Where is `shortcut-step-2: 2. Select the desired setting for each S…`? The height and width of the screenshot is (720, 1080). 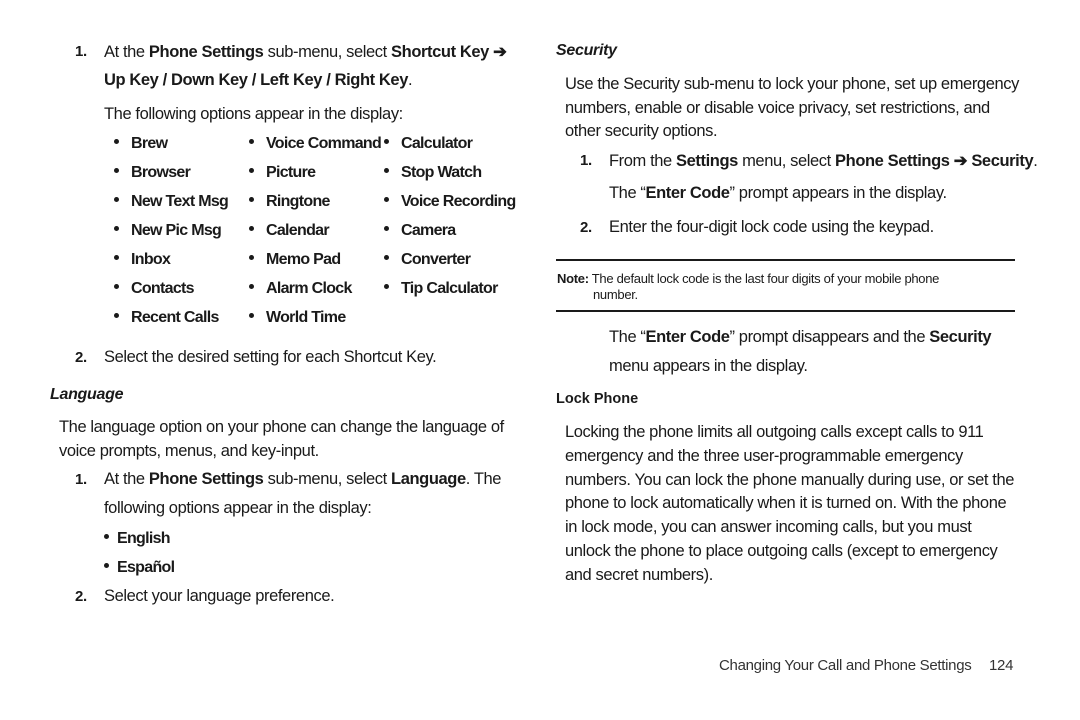
shortcut-step-2: 2. Select the desired setting for each S… is located at coordinates (256, 357).